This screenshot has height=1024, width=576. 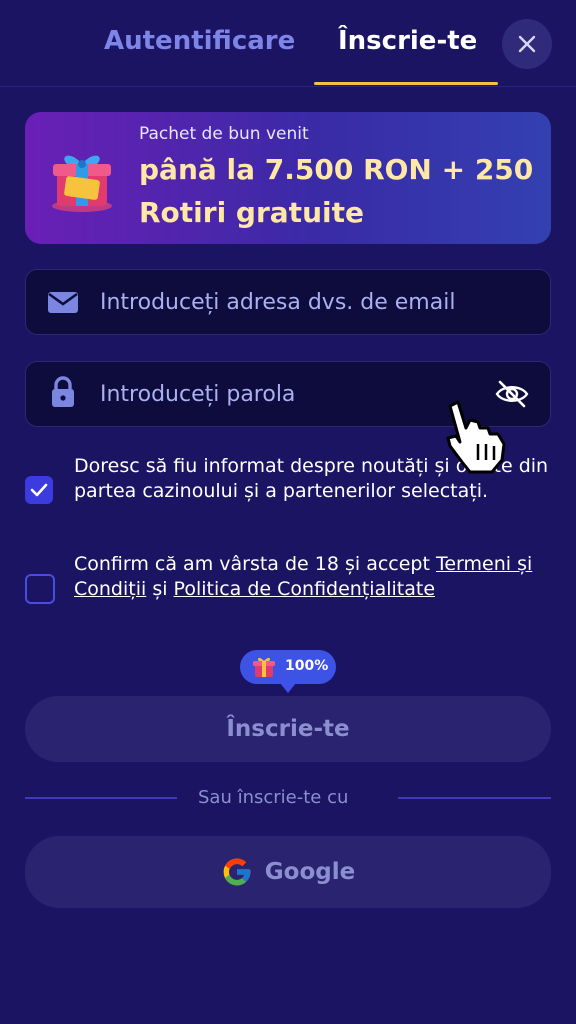 I want to click on age-consent-and: și, so click(x=160, y=588).